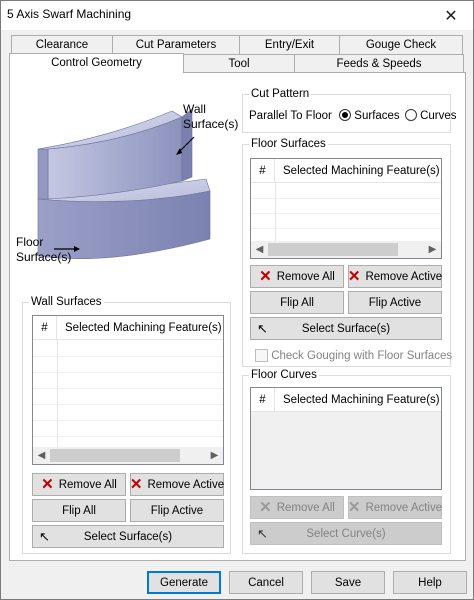 Image resolution: width=474 pixels, height=600 pixels. Describe the element at coordinates (194, 109) in the screenshot. I see `wall-label-line1: Wall` at that location.